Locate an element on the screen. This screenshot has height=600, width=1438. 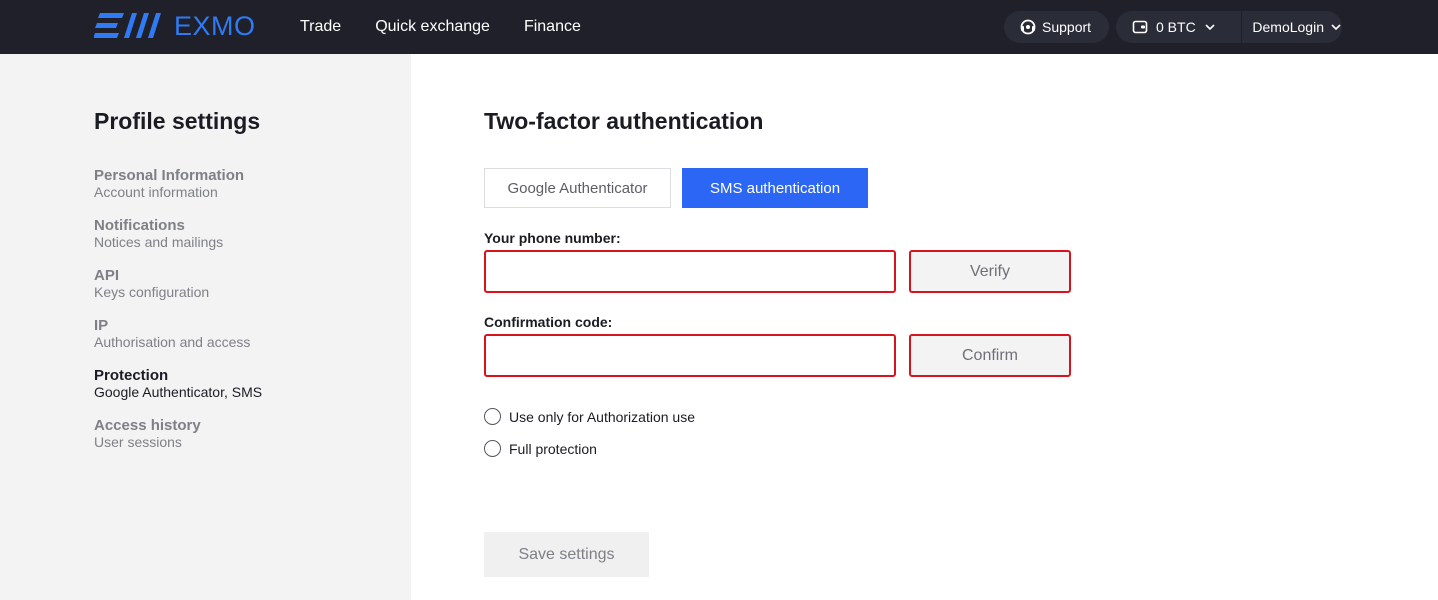
nav-trade: Trade is located at coordinates (320, 27).